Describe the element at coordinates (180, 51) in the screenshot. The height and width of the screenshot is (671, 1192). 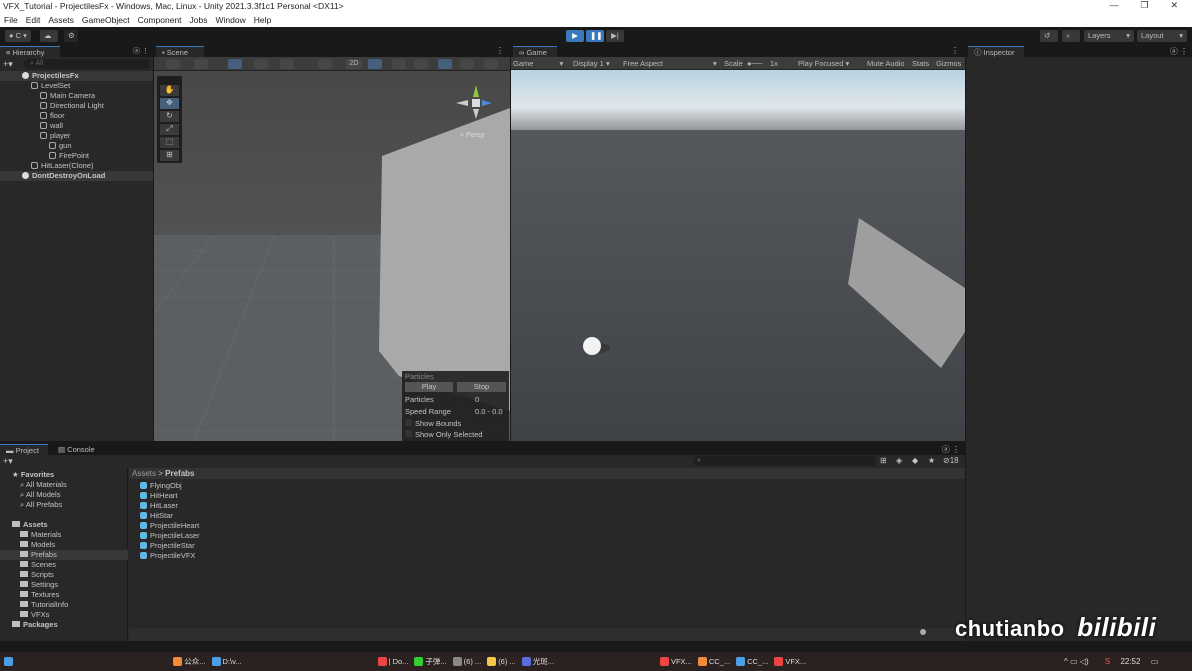
I see `tab-scene: ▪ Scene` at that location.